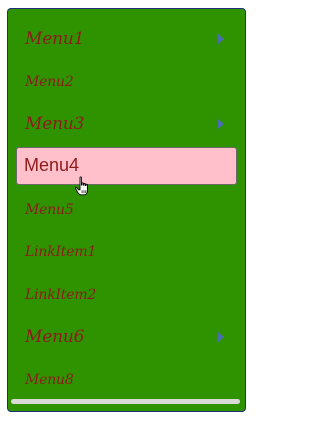  I want to click on horizontal-scrollbar, so click(125, 401).